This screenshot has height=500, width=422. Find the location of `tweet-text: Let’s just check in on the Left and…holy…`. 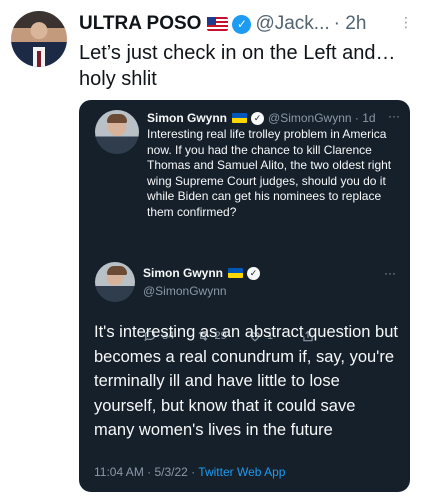

tweet-text: Let’s just check in on the Left and…holy… is located at coordinates (237, 66).